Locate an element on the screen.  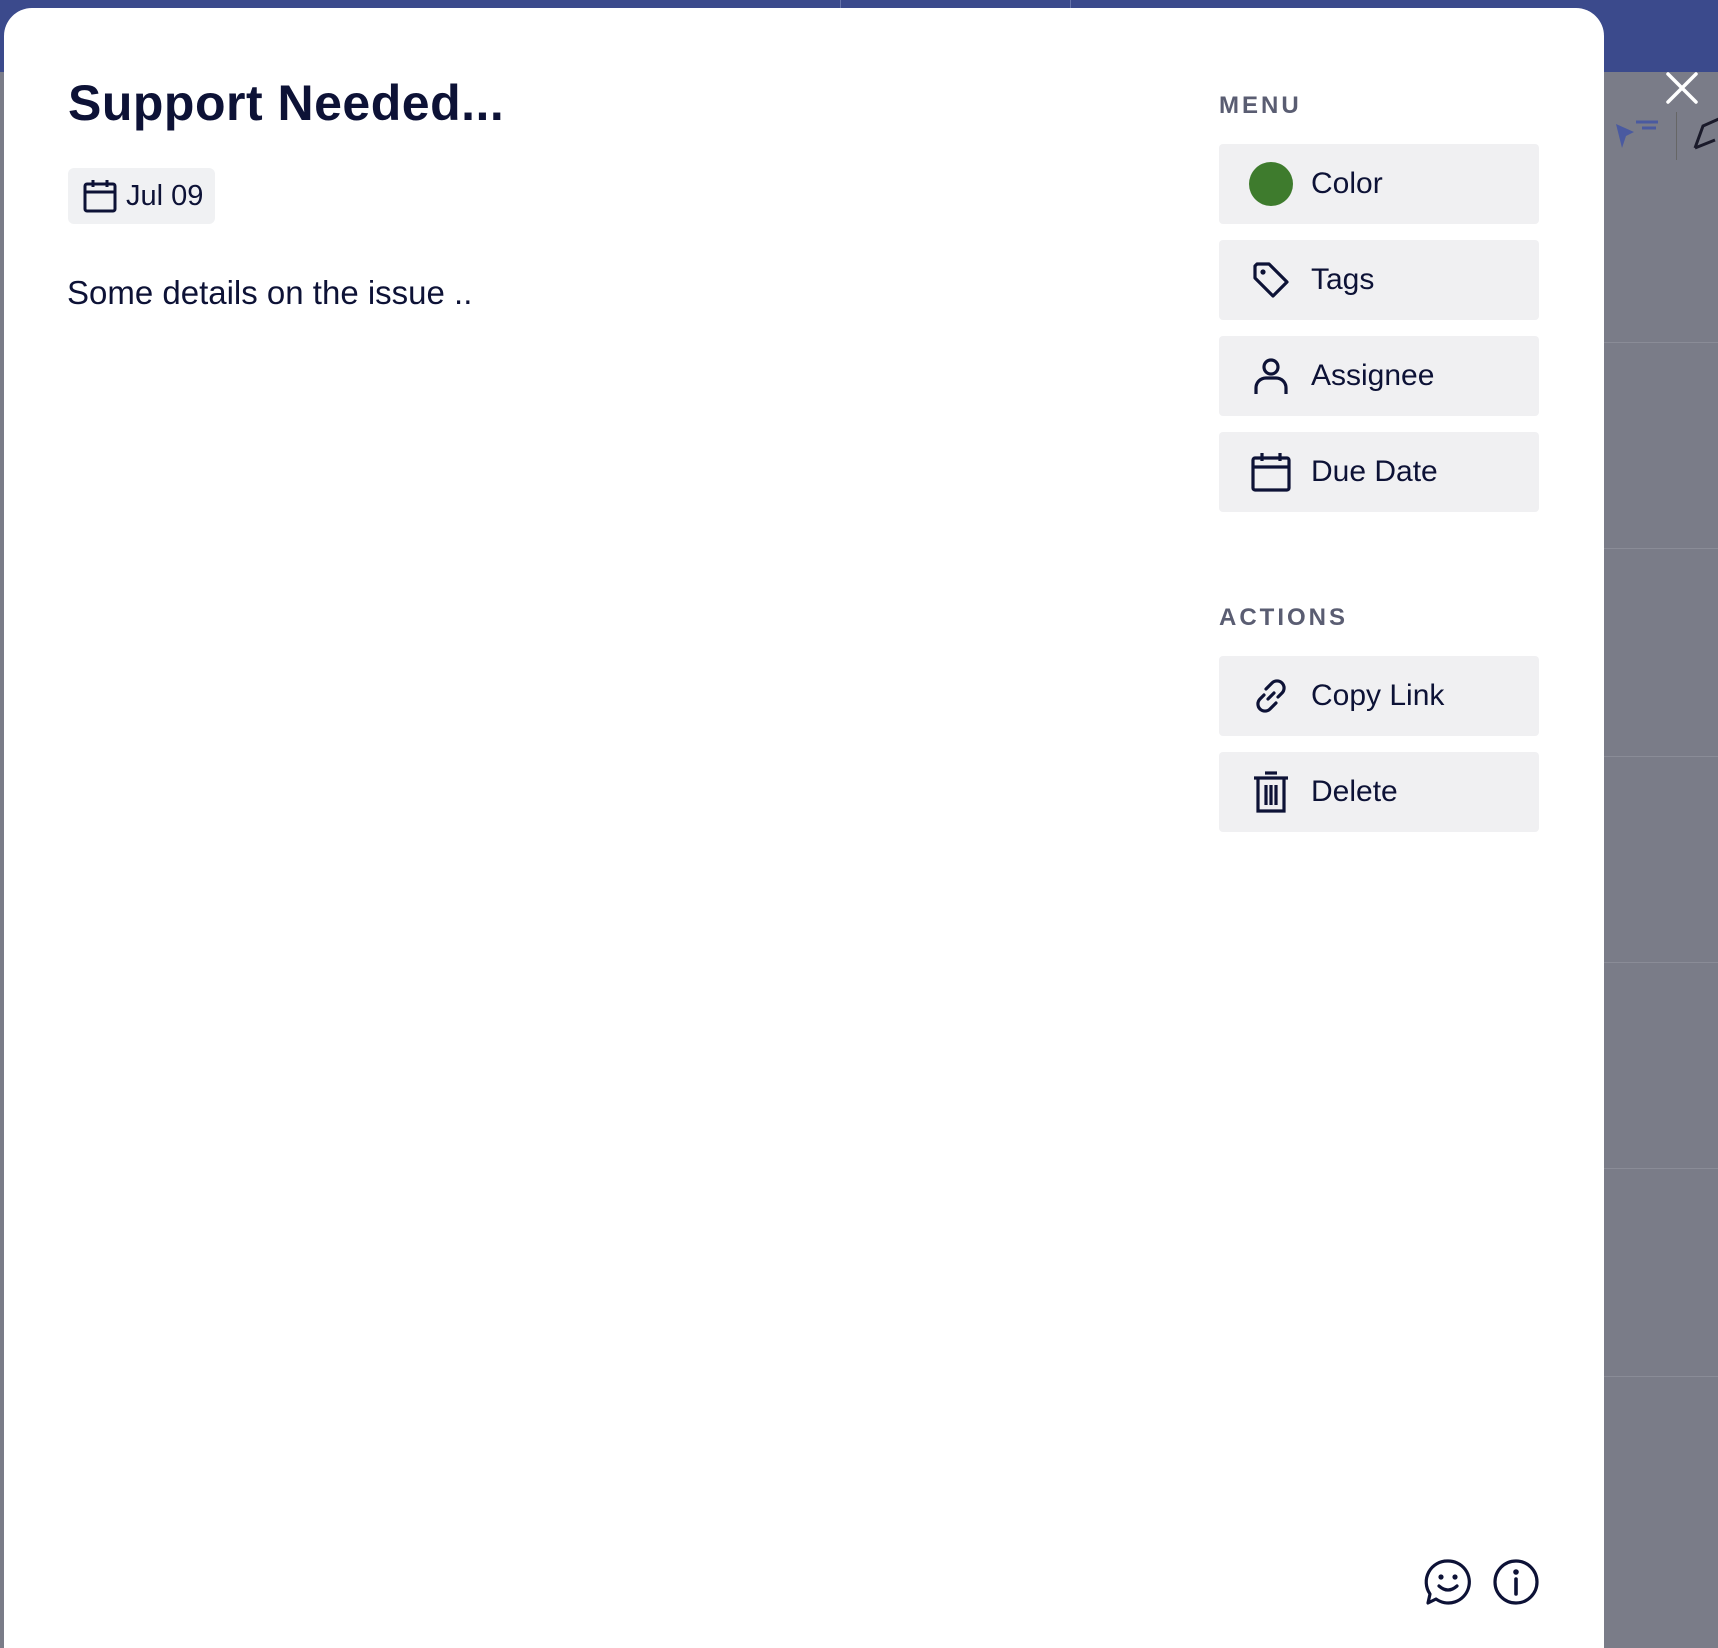
trash-icon is located at coordinates (1271, 792).